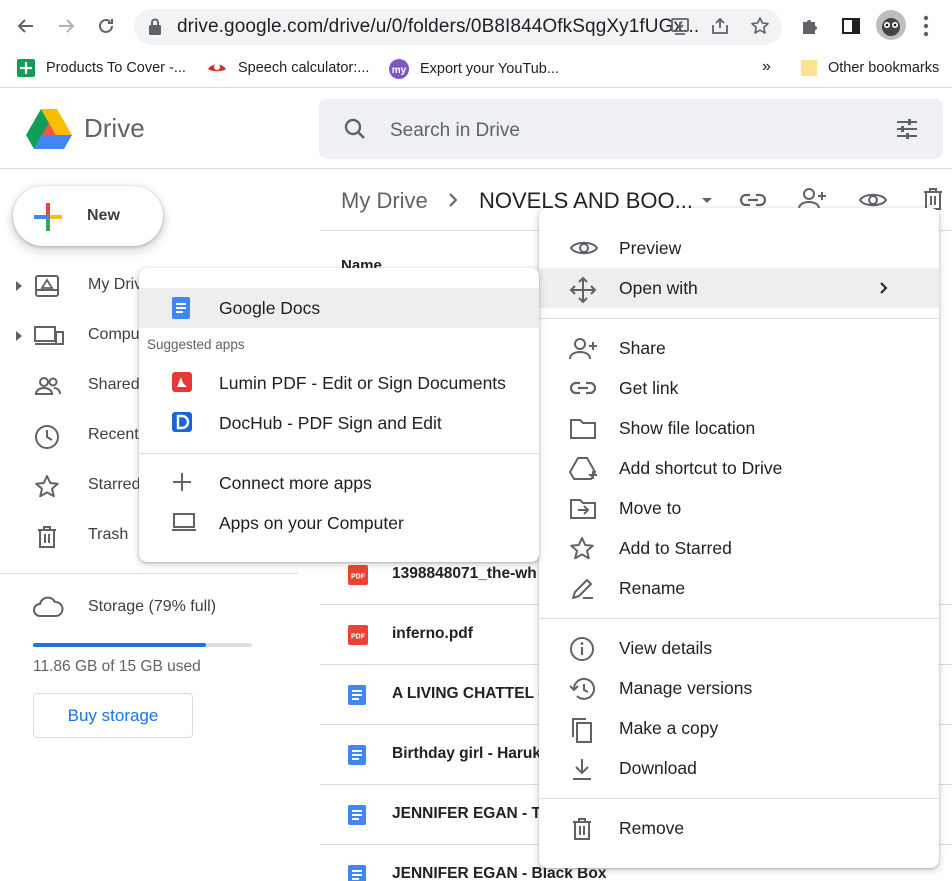 The image size is (952, 881). What do you see at coordinates (739, 348) in the screenshot?
I see `menu-item-share: Share` at bounding box center [739, 348].